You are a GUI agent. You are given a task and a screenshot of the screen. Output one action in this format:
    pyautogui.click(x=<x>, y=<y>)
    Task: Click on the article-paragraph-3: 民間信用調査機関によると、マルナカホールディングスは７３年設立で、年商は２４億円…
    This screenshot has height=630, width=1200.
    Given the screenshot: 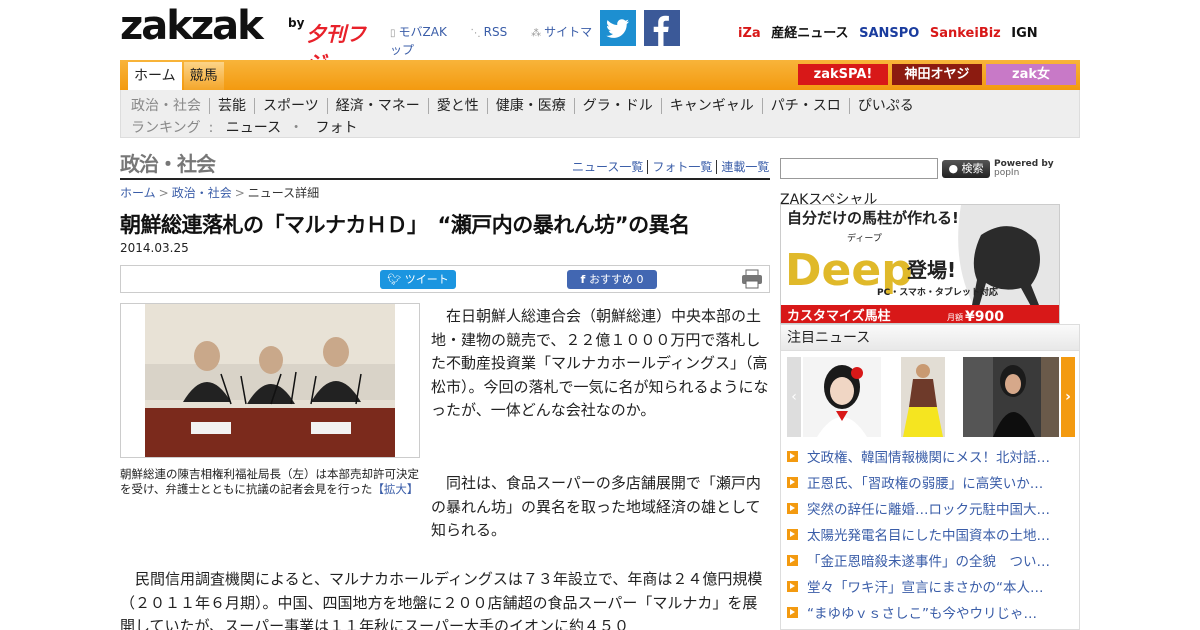 What is the action you would take?
    pyautogui.click(x=441, y=600)
    